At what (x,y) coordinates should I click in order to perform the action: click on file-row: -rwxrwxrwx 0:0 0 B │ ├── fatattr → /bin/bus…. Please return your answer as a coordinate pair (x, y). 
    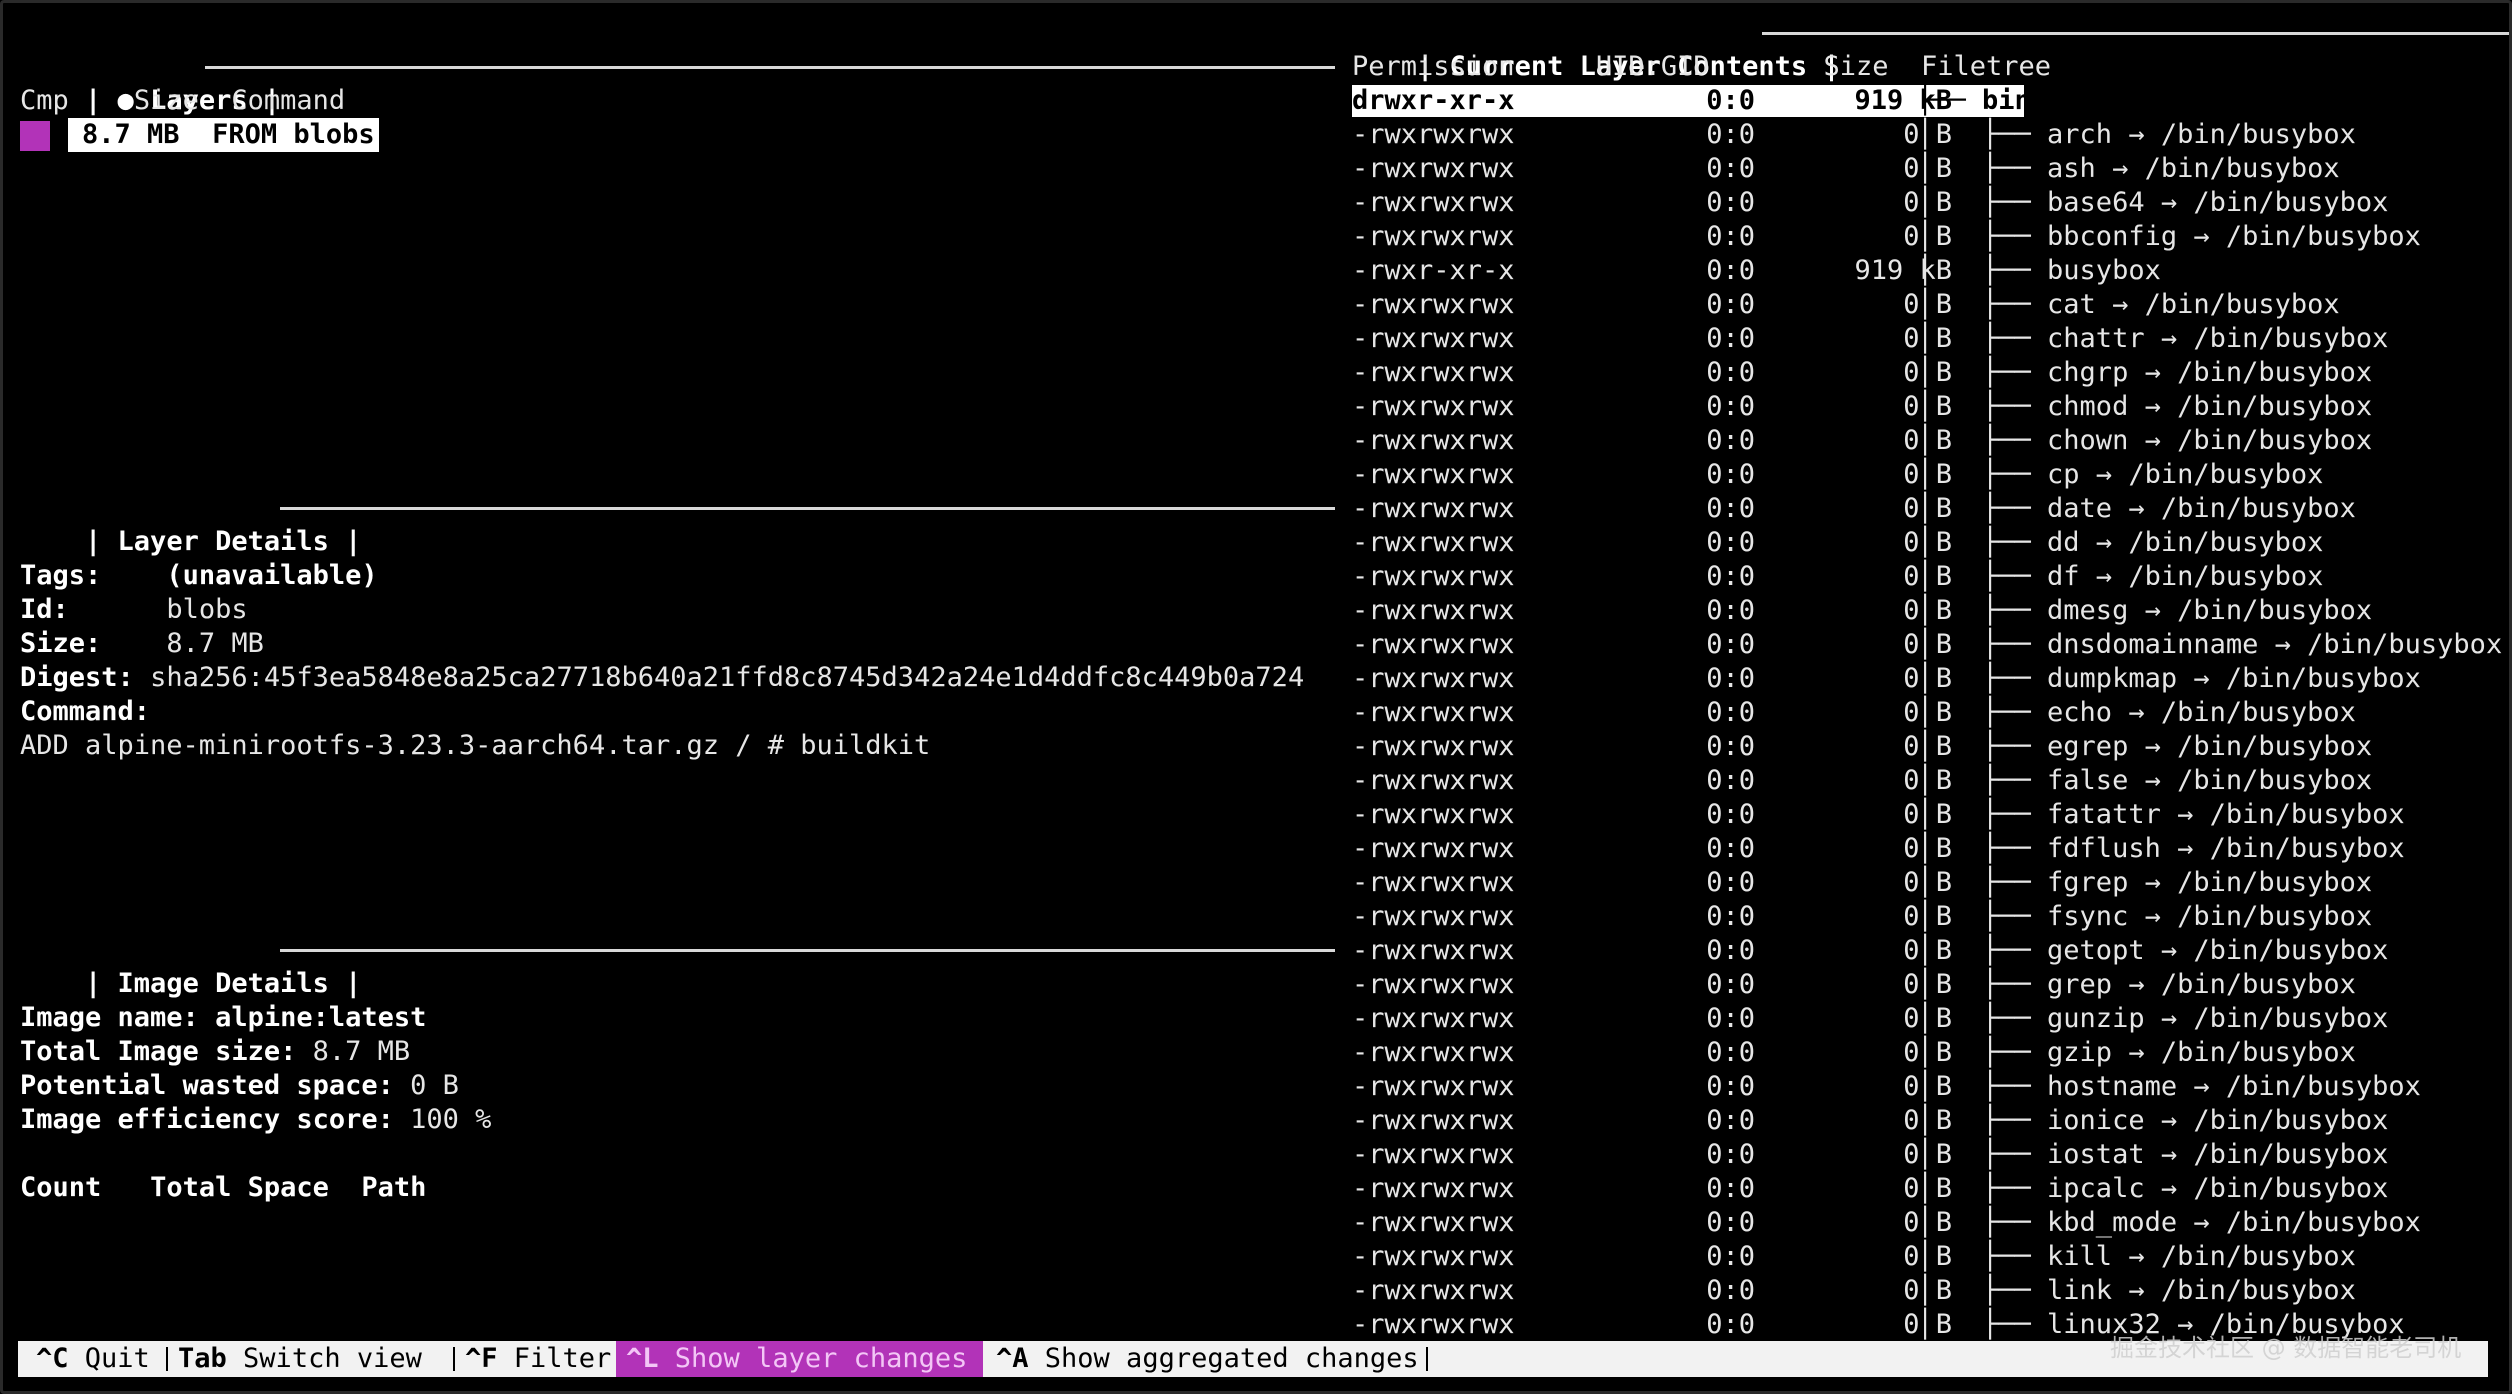
    Looking at the image, I should click on (1932, 815).